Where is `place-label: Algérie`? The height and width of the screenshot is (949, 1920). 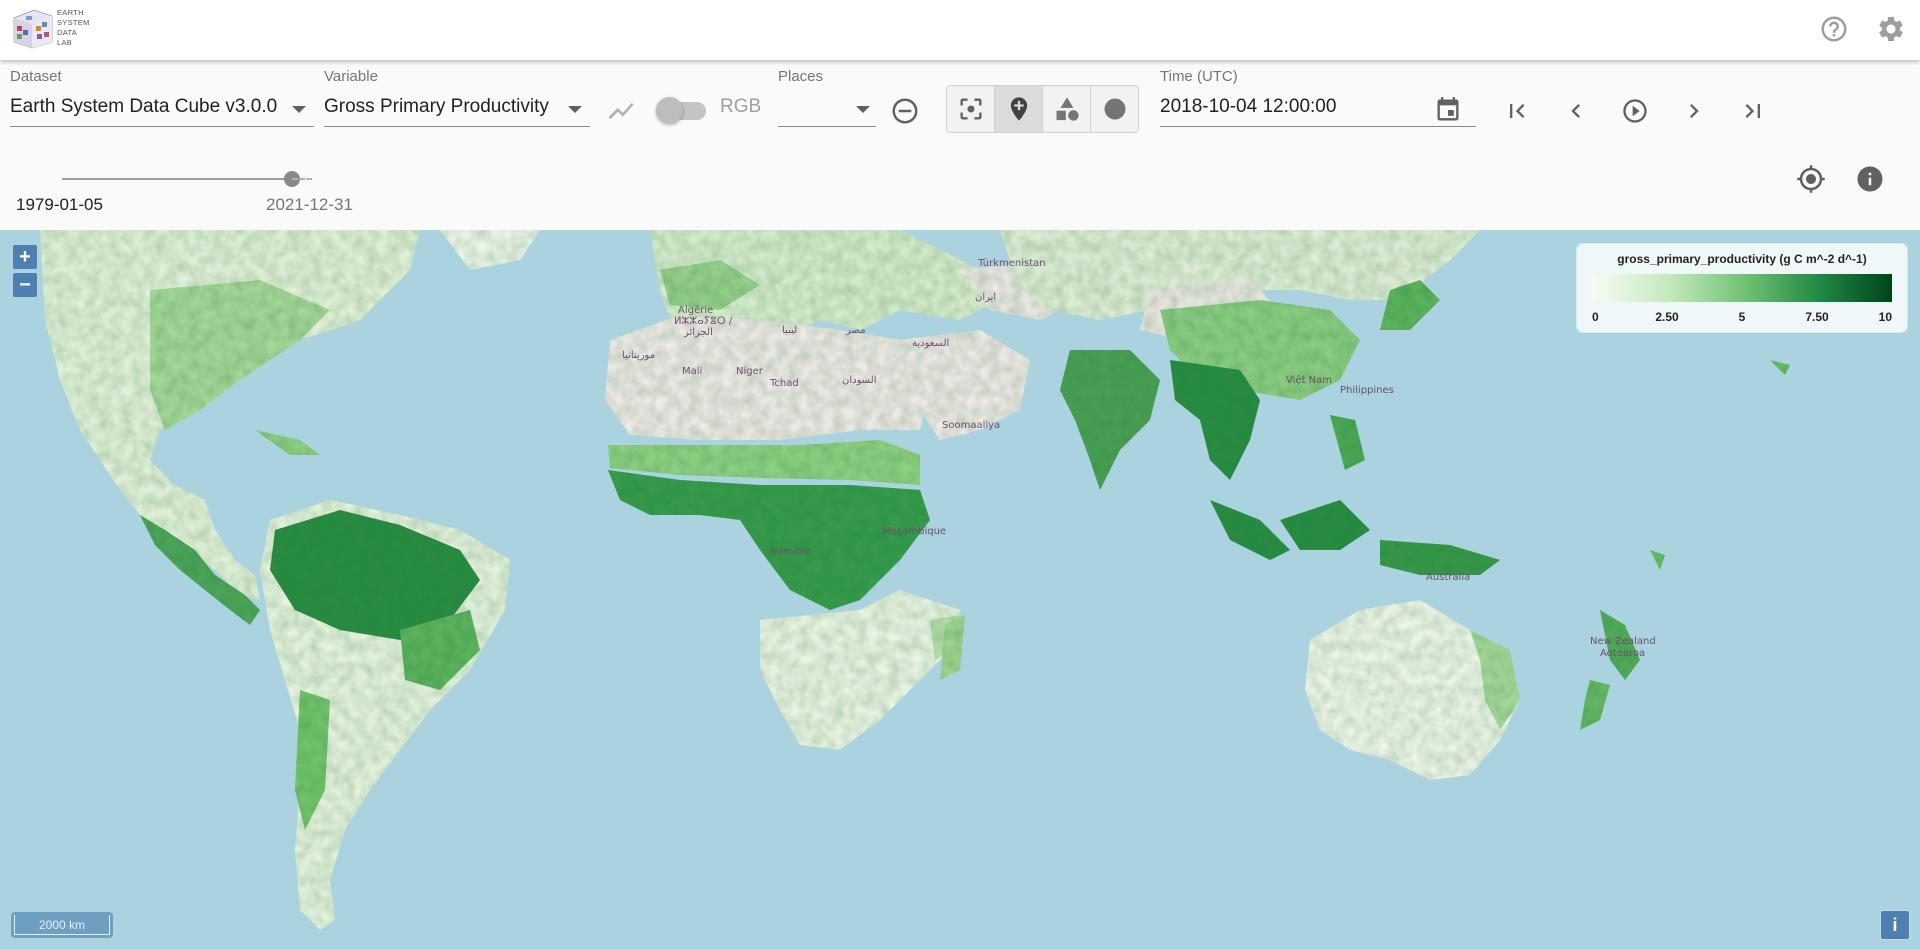 place-label: Algérie is located at coordinates (696, 310).